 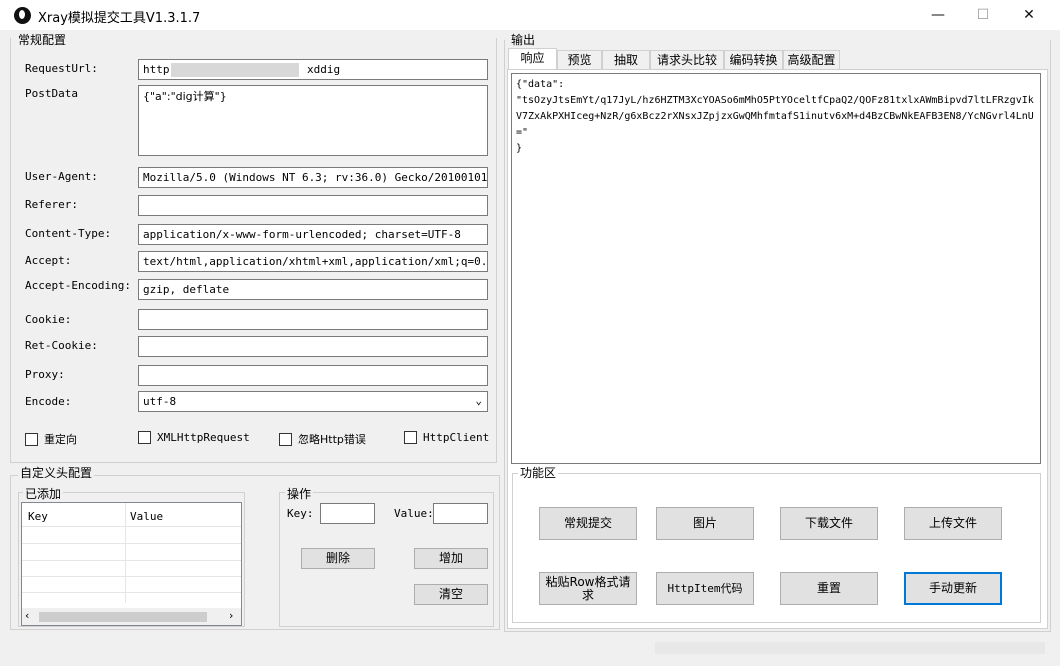 What do you see at coordinates (156, 69) in the screenshot?
I see `request-url-value-start: http` at bounding box center [156, 69].